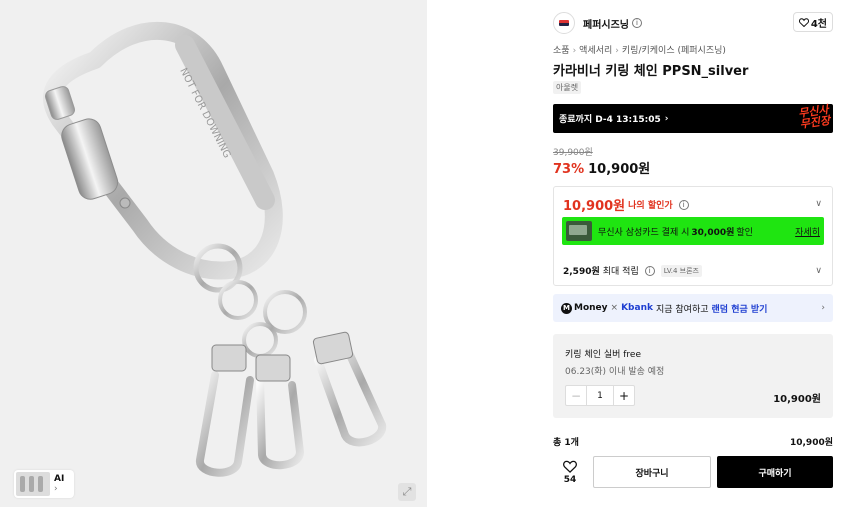 The image size is (850, 507). I want to click on brand-logo, so click(564, 23).